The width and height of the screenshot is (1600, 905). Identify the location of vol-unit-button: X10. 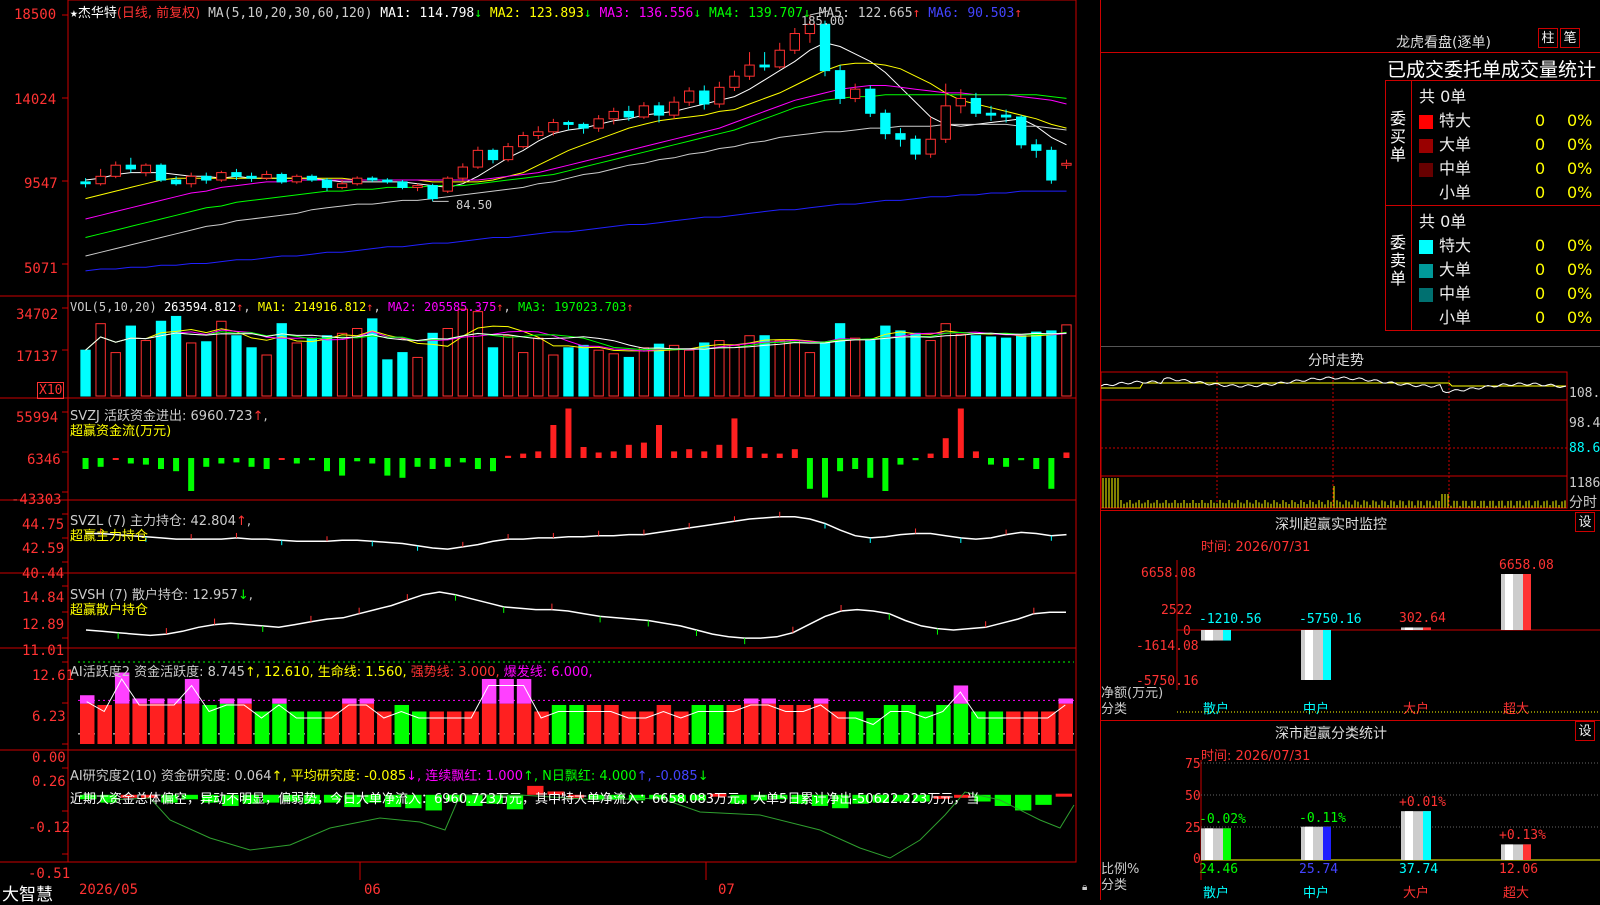
(51, 390).